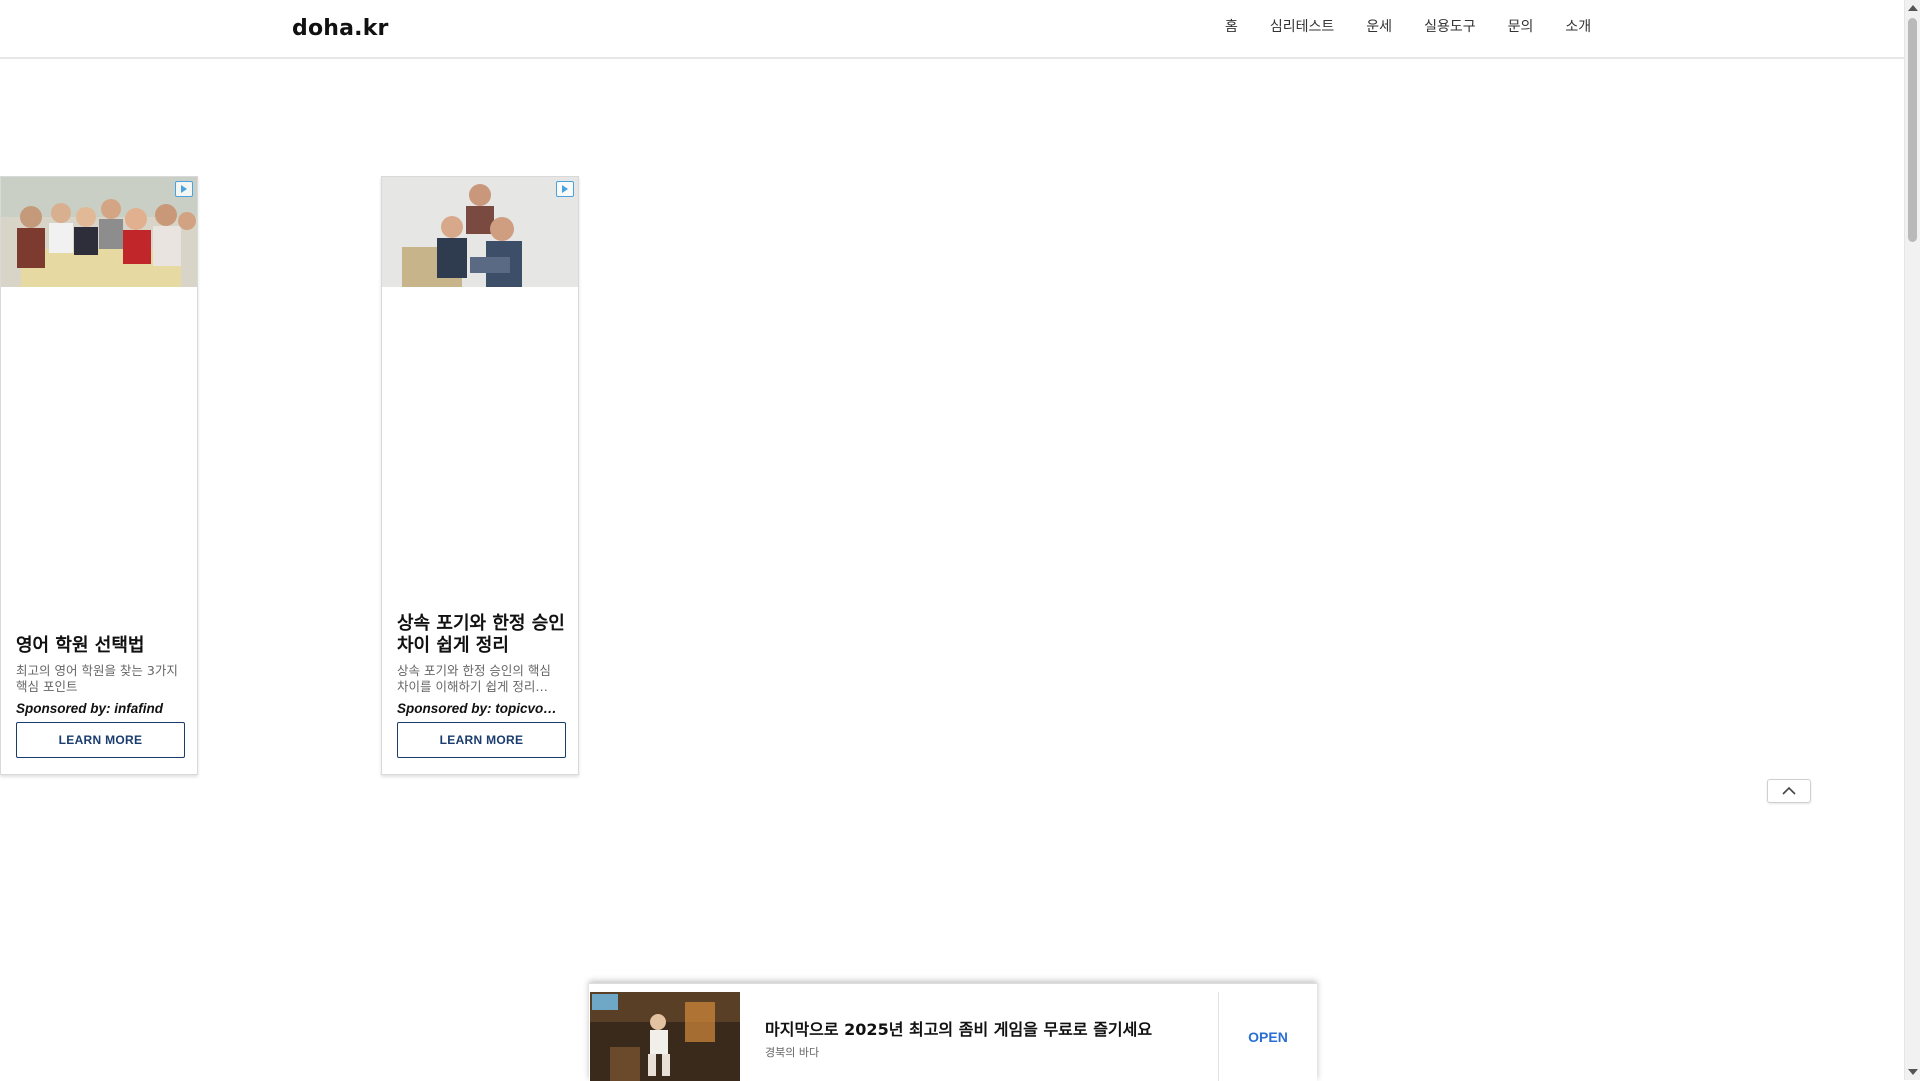 The image size is (1920, 1081). Describe the element at coordinates (665, 1036) in the screenshot. I see `ad-thumbnail` at that location.